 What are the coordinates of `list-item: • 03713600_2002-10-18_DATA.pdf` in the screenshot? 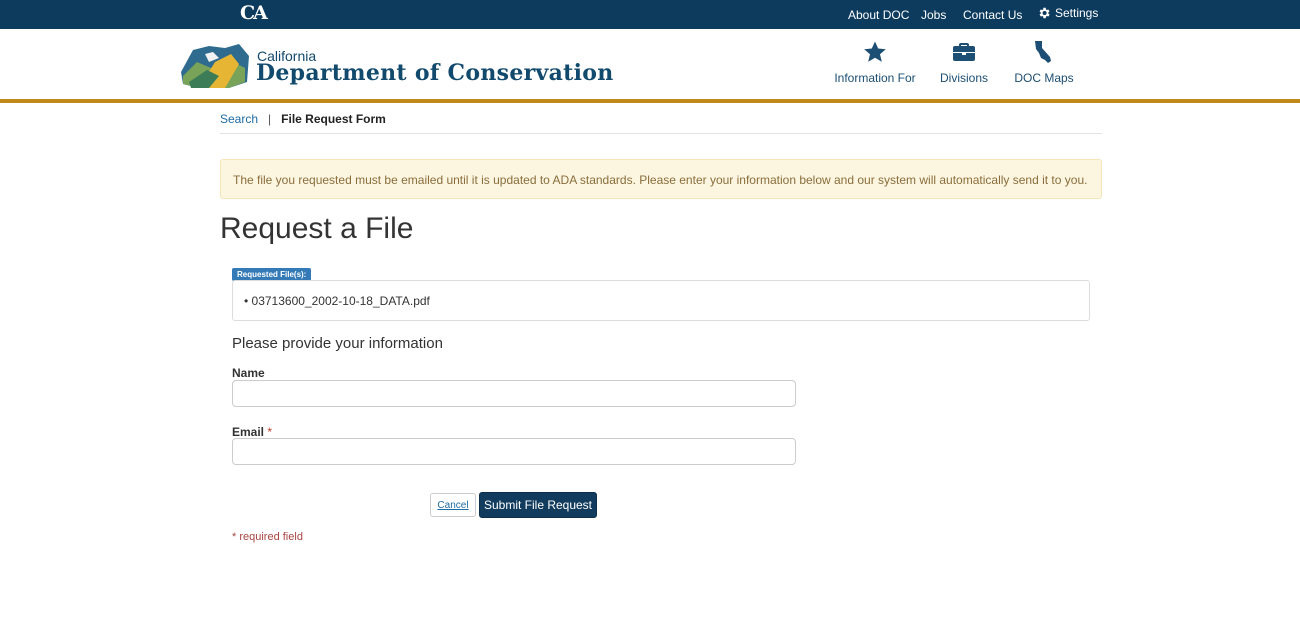 It's located at (337, 301).